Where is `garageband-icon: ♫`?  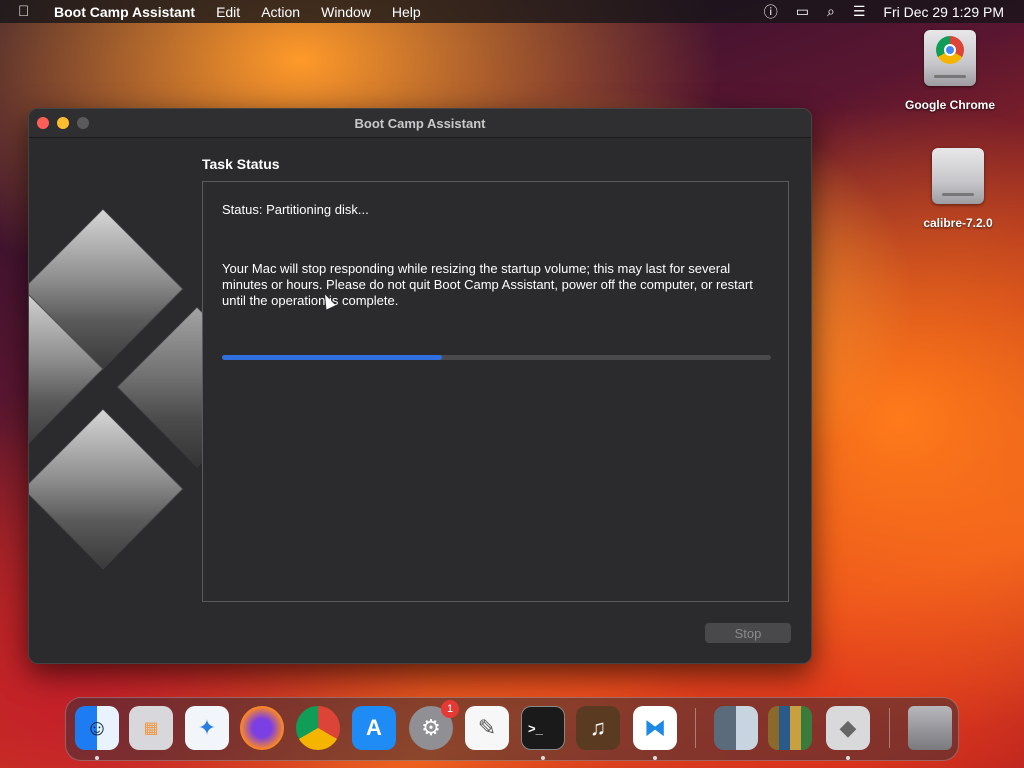 garageband-icon: ♫ is located at coordinates (598, 728).